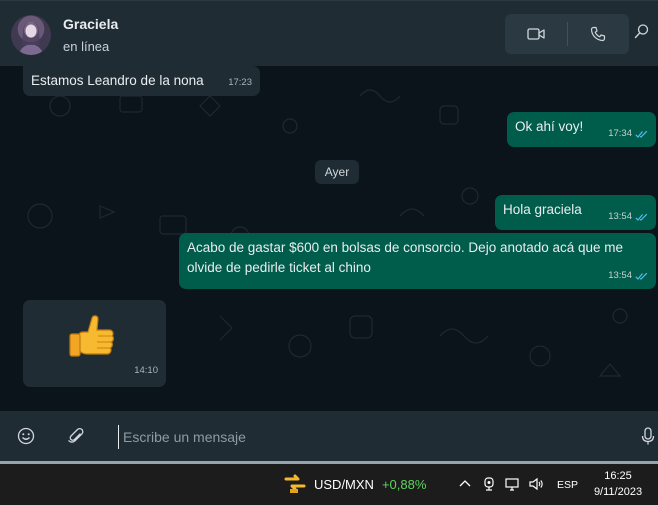  What do you see at coordinates (295, 483) in the screenshot?
I see `currency-exchange-icon` at bounding box center [295, 483].